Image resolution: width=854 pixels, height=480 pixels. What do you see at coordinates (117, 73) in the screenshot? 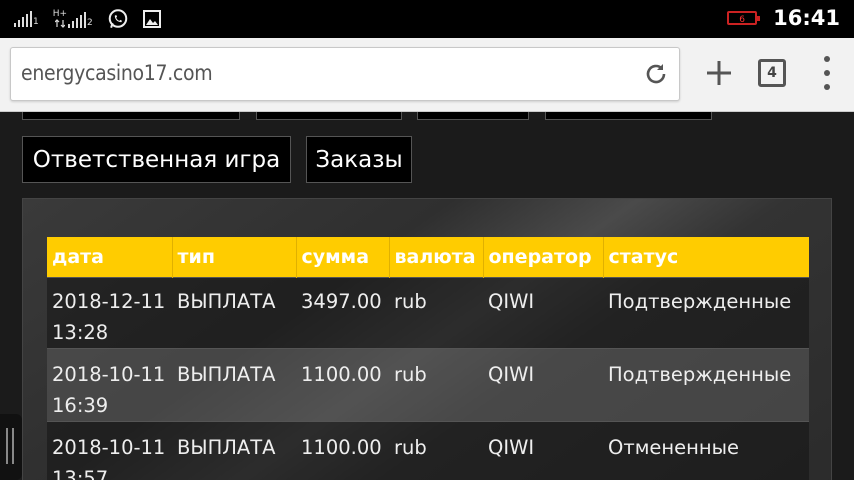
I see `url-text: energycasino17.com` at bounding box center [117, 73].